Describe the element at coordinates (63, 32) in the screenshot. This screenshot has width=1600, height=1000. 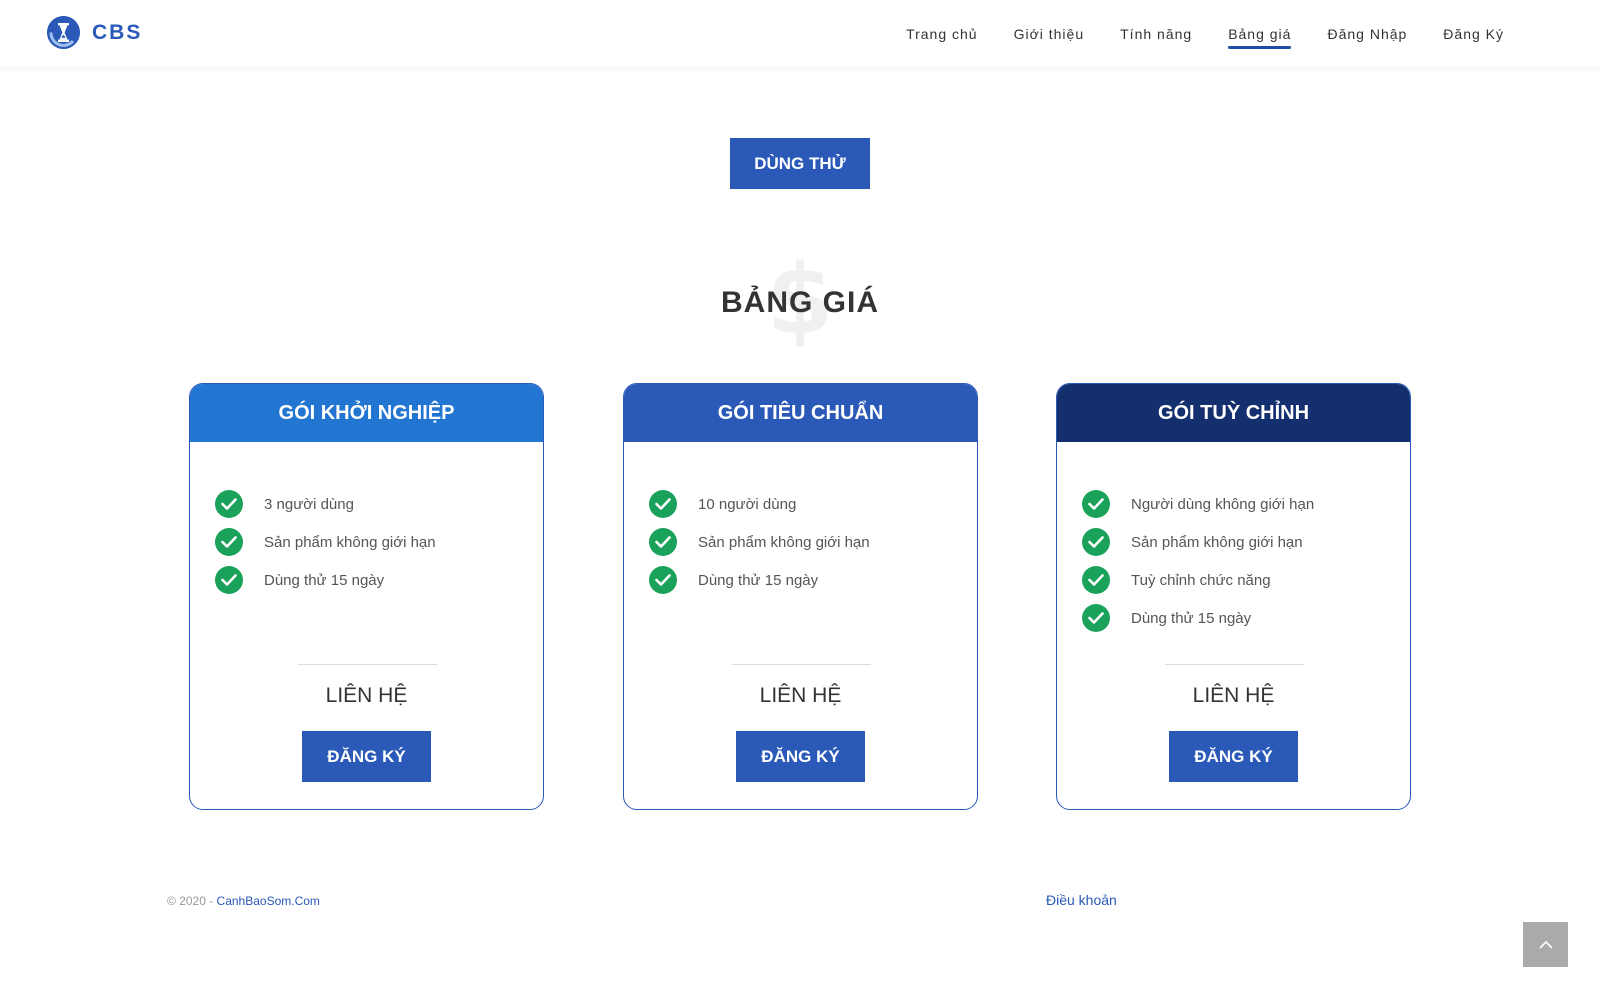
I see `hourglass-logo-icon` at that location.